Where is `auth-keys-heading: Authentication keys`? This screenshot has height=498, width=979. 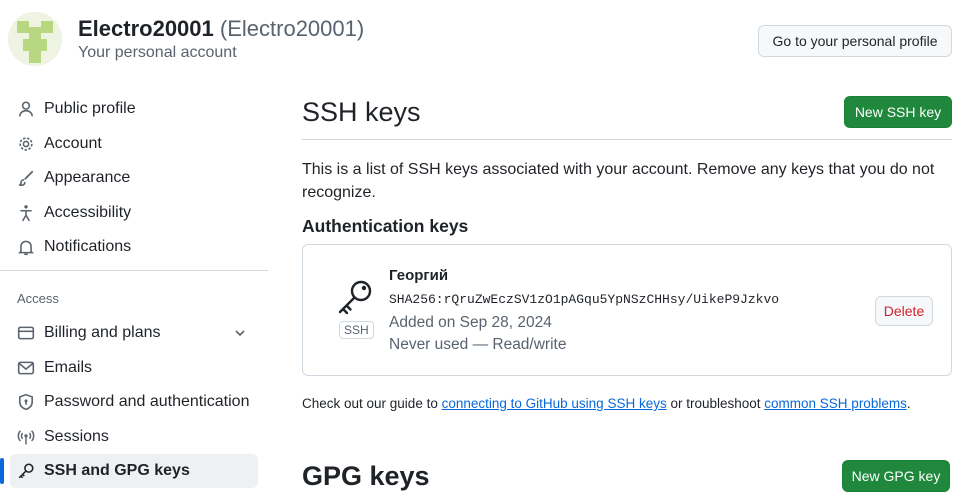 auth-keys-heading: Authentication keys is located at coordinates (385, 226).